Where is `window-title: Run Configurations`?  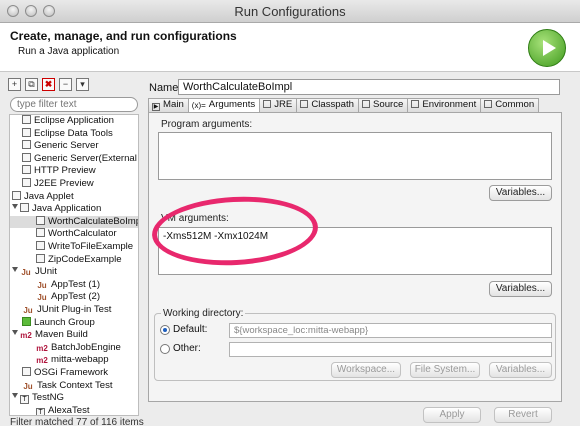
window-title: Run Configurations is located at coordinates (290, 11).